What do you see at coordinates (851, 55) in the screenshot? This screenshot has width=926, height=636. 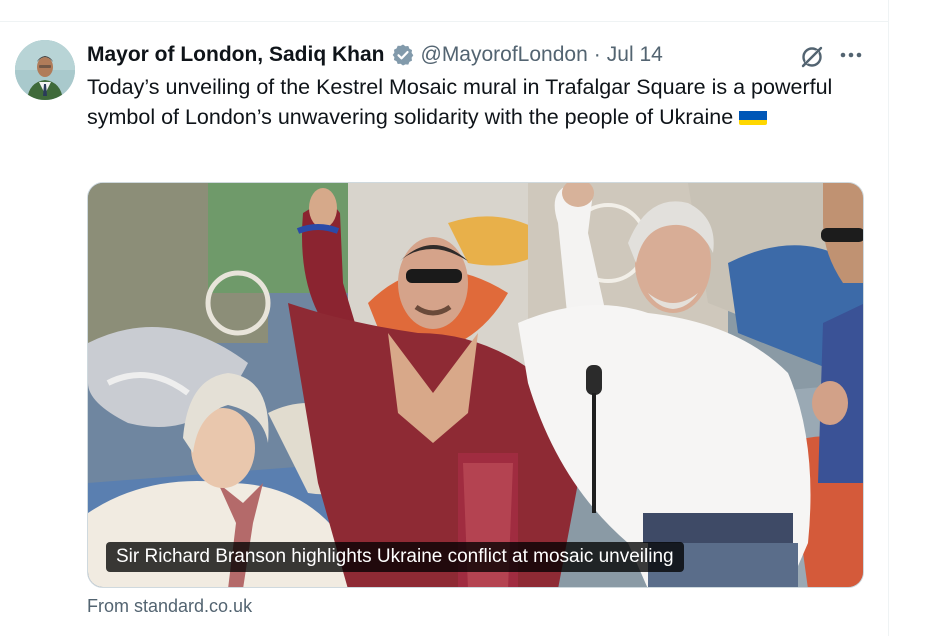 I see `more-dots-icon` at bounding box center [851, 55].